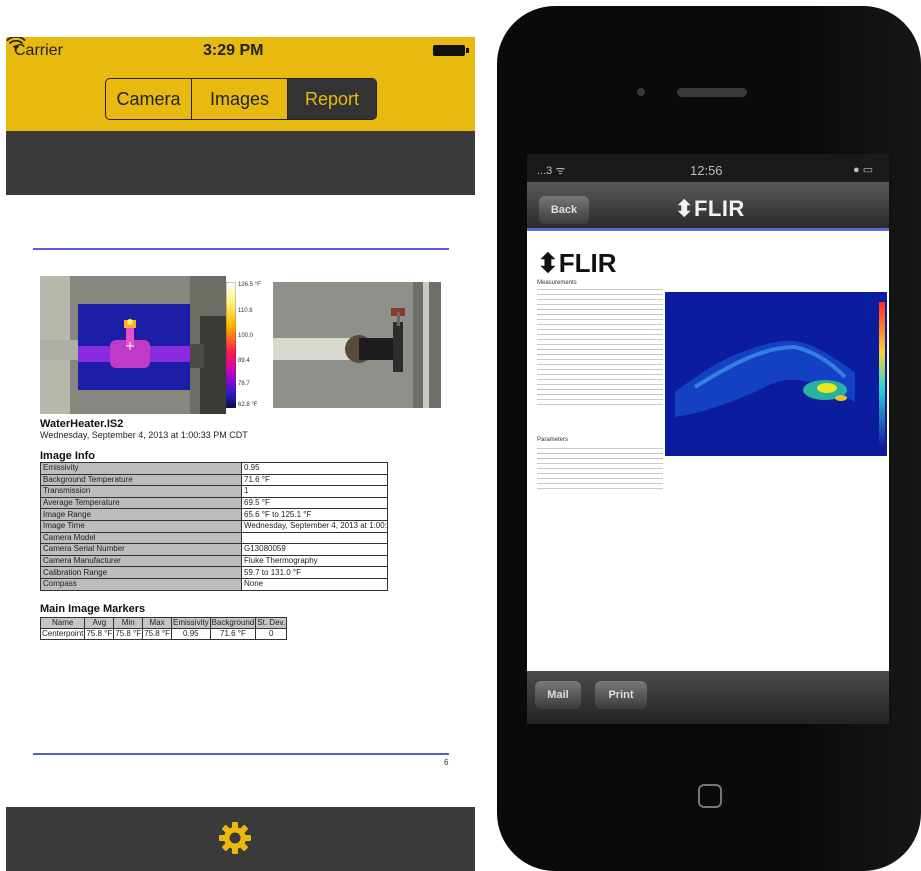 The image size is (921, 871). I want to click on status-time: 3:29 PM, so click(233, 50).